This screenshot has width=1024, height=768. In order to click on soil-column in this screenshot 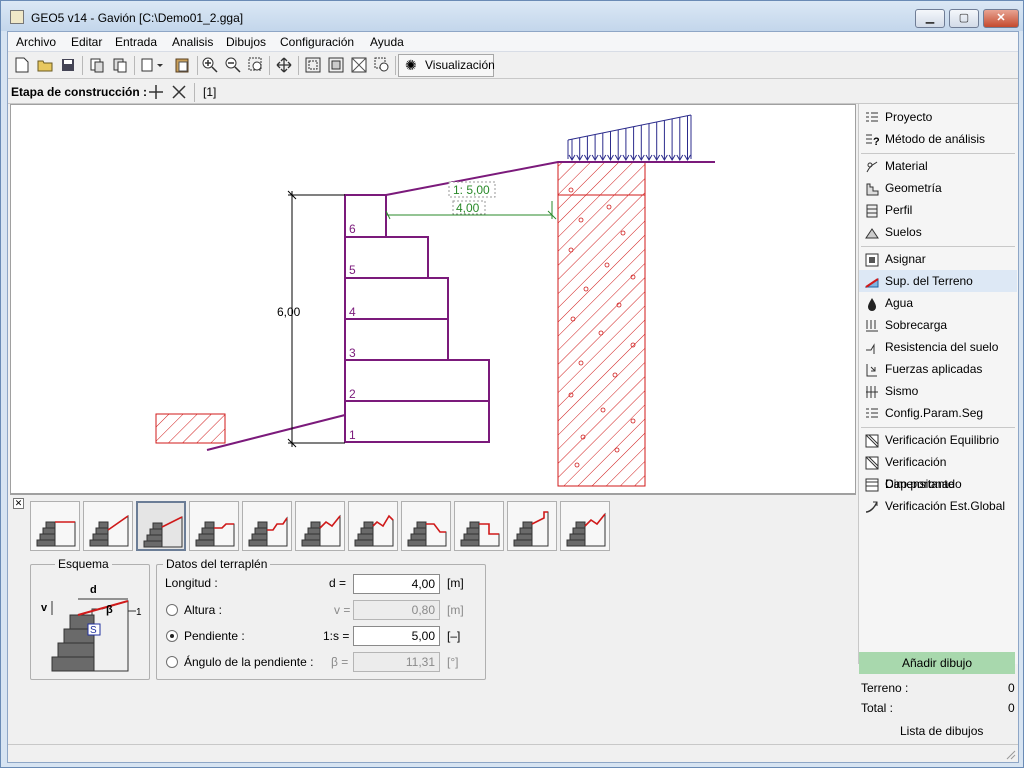, I will do `click(601, 324)`.